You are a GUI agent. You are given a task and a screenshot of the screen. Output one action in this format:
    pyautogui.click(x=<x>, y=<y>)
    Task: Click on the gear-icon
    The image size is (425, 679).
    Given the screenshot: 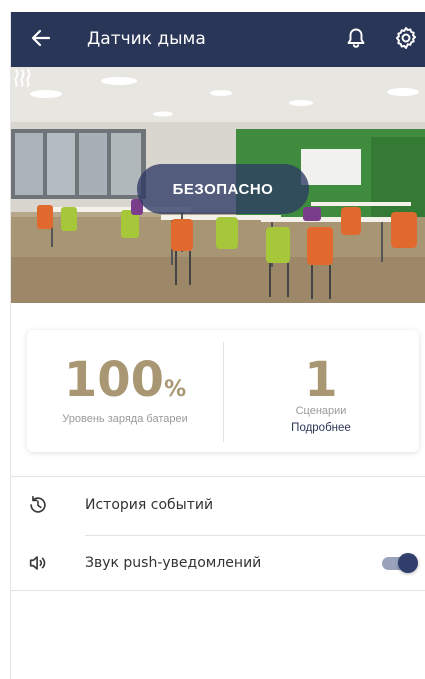 What is the action you would take?
    pyautogui.click(x=406, y=38)
    